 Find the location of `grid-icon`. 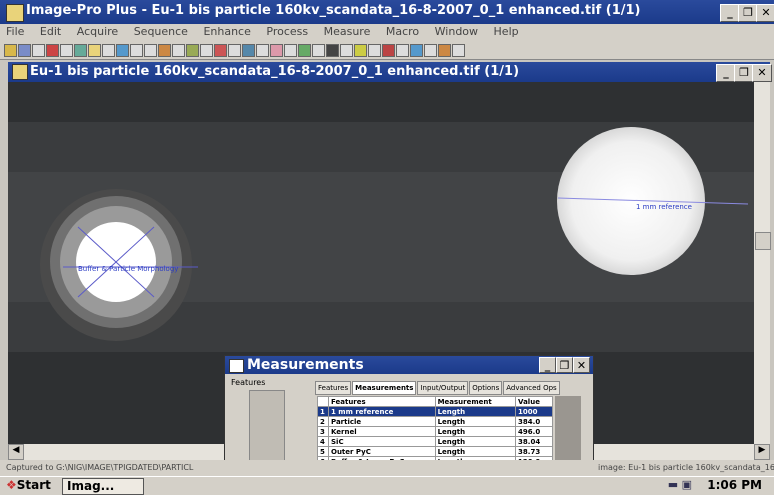

grid-icon is located at coordinates (290, 50).